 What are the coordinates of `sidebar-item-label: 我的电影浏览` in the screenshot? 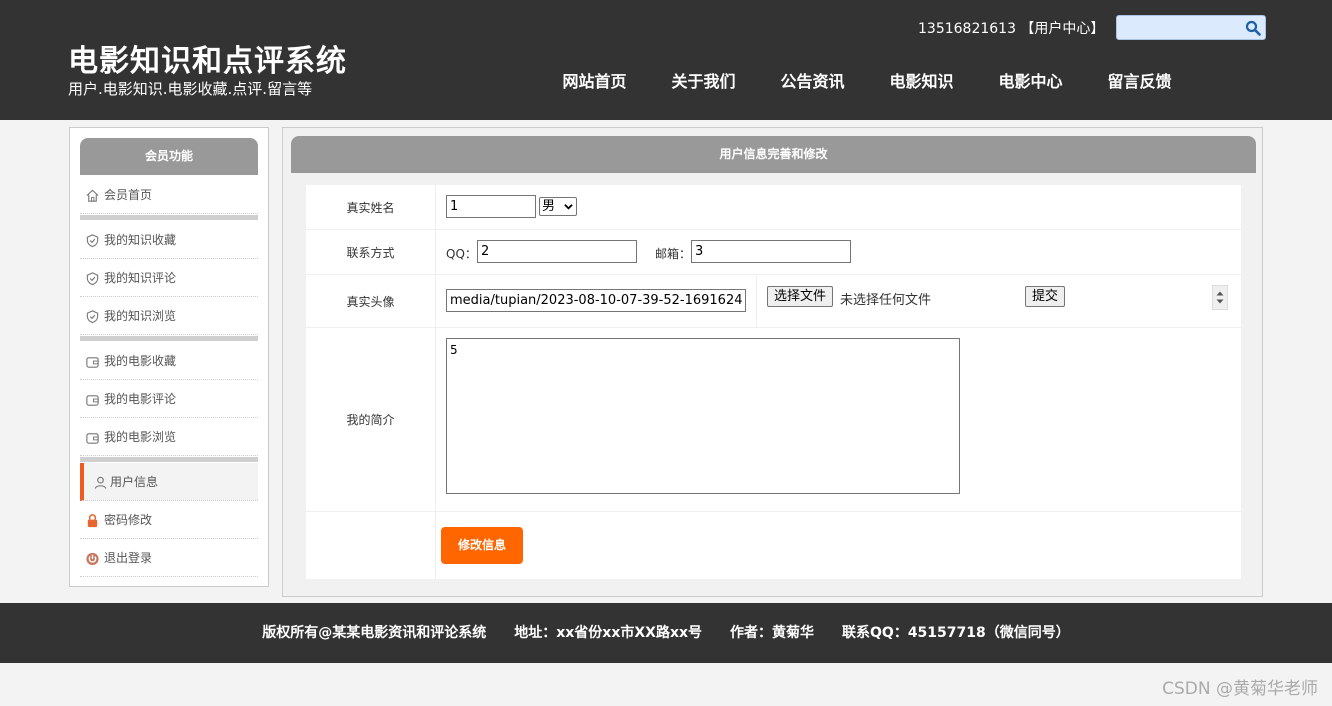 It's located at (140, 437).